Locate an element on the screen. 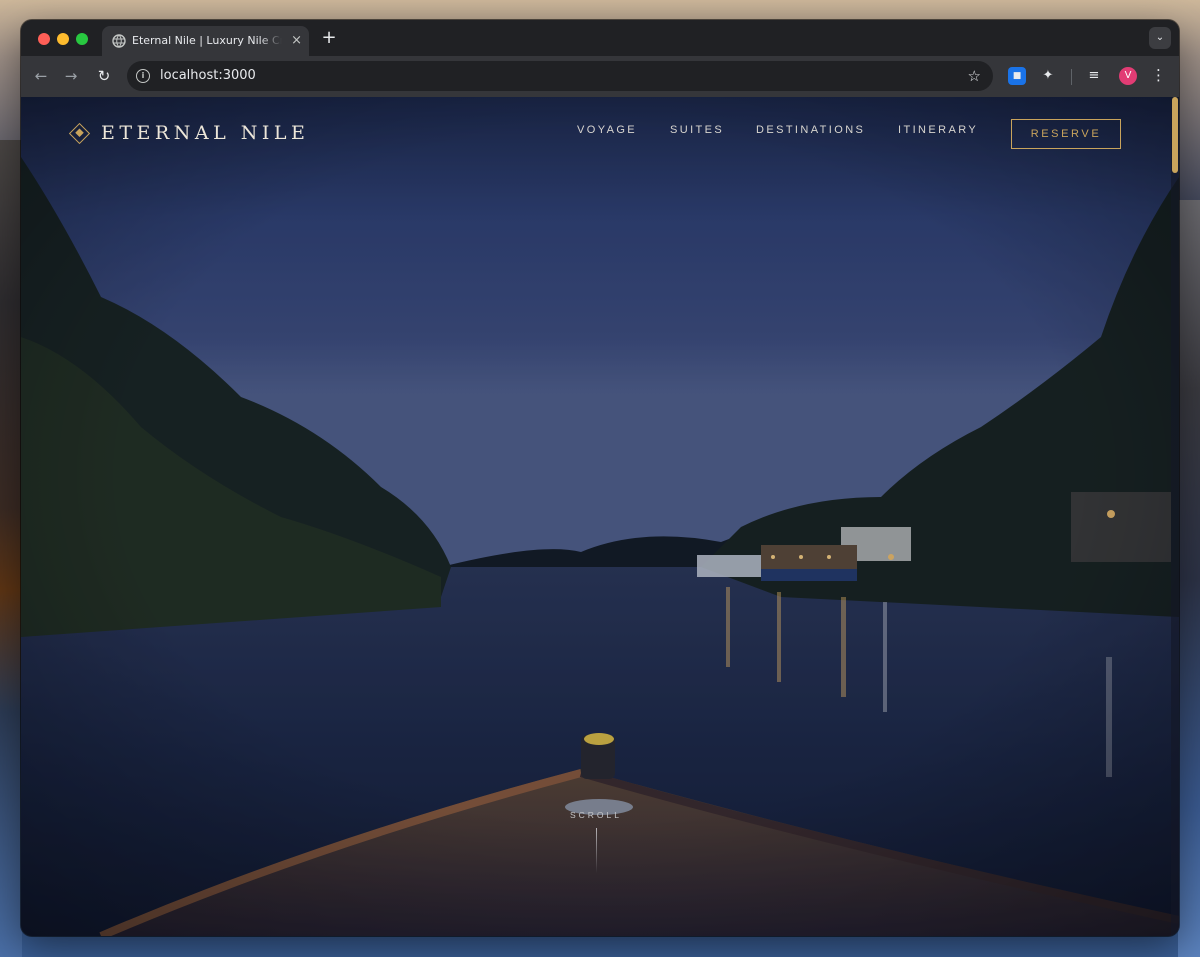 This screenshot has width=1200, height=957. toolbar-divider is located at coordinates (1071, 77).